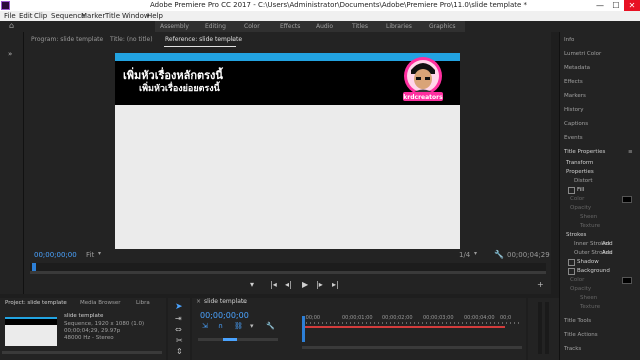 The height and width of the screenshot is (360, 640). What do you see at coordinates (155, 16) in the screenshot?
I see `menu-help: Help` at bounding box center [155, 16].